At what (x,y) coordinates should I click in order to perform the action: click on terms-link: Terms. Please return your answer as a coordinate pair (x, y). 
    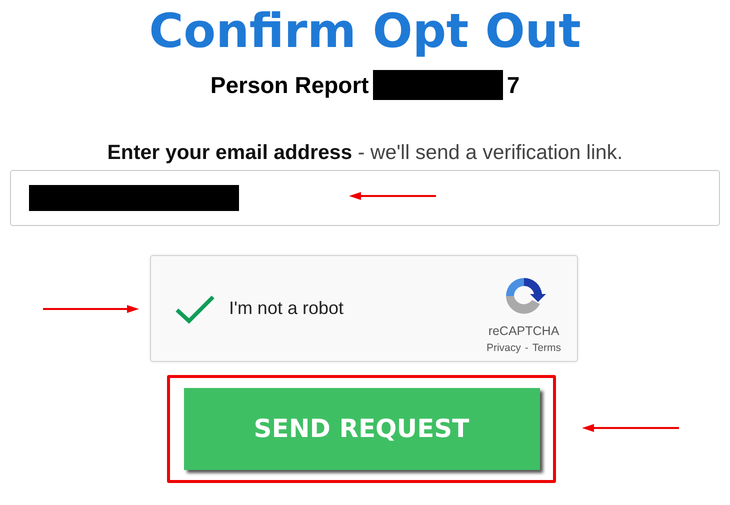
    Looking at the image, I should click on (546, 348).